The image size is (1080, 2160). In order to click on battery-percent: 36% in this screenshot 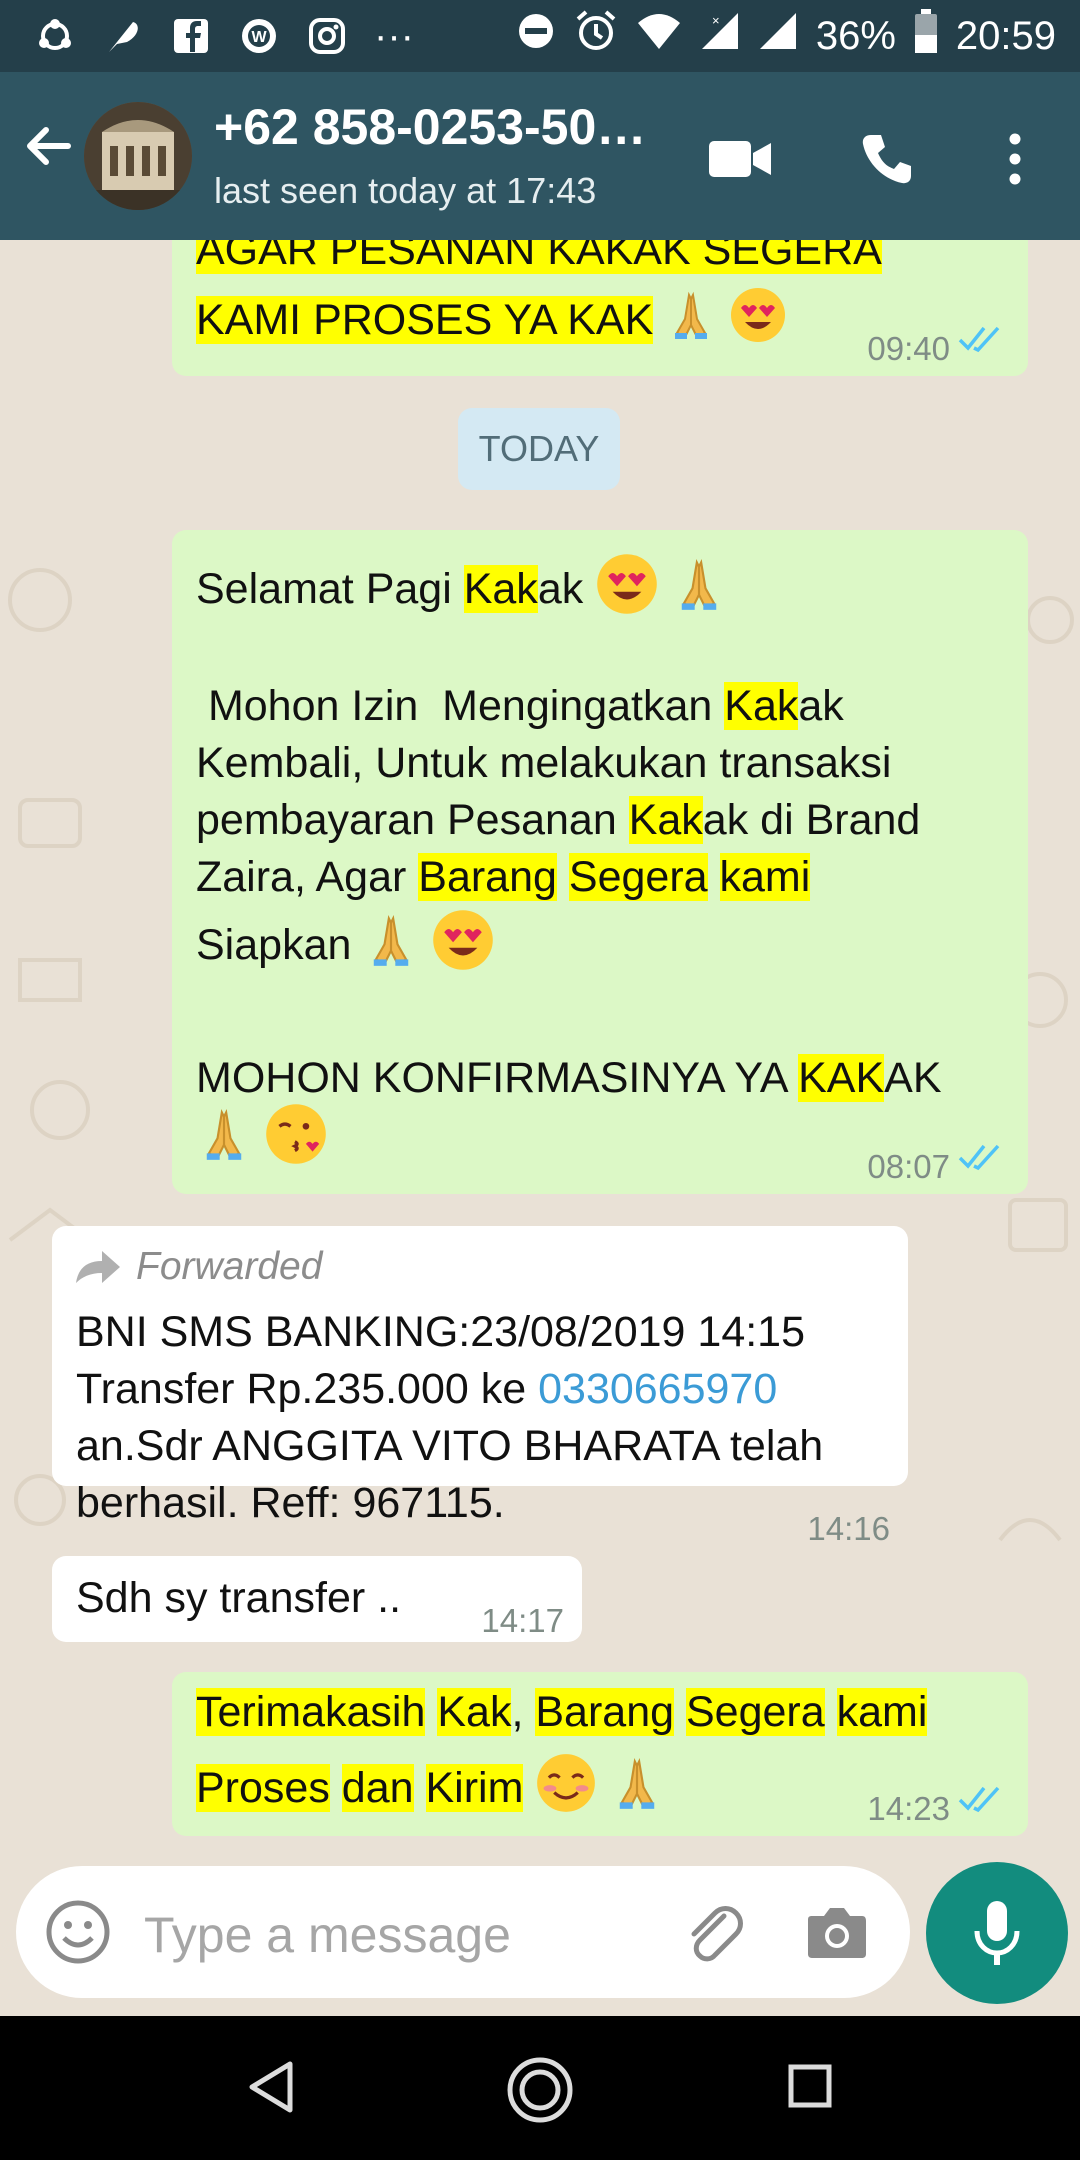, I will do `click(855, 35)`.